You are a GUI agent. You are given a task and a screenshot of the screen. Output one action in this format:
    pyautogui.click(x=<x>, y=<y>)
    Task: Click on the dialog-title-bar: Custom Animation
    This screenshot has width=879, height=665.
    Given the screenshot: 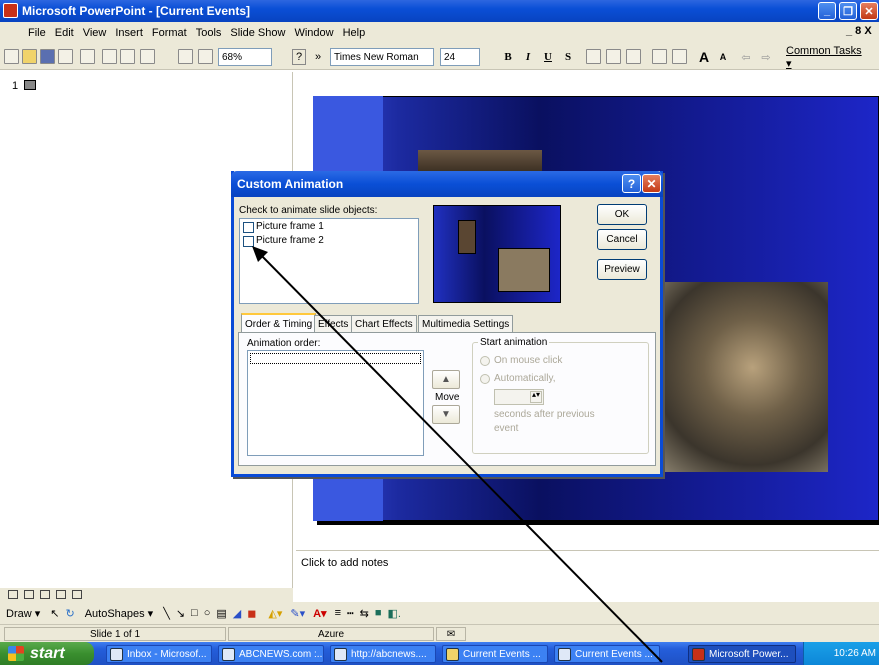 What is the action you would take?
    pyautogui.click(x=447, y=184)
    